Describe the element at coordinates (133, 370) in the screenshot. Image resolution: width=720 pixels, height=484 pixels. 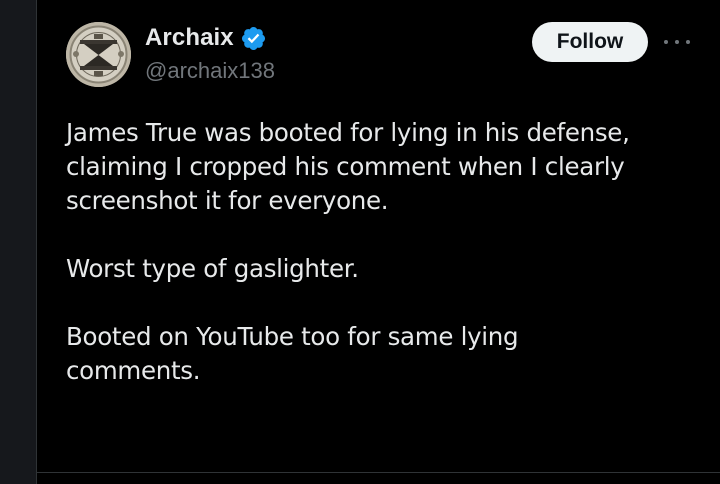
I see `tweet-line: comments.` at that location.